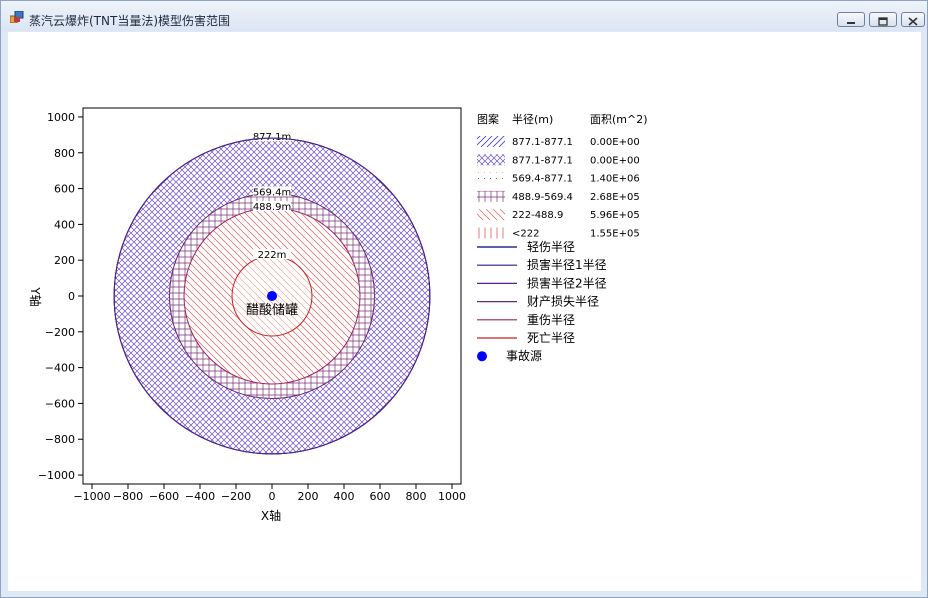 The image size is (928, 598). What do you see at coordinates (452, 496) in the screenshot?
I see `x-tick-label: 1000` at bounding box center [452, 496].